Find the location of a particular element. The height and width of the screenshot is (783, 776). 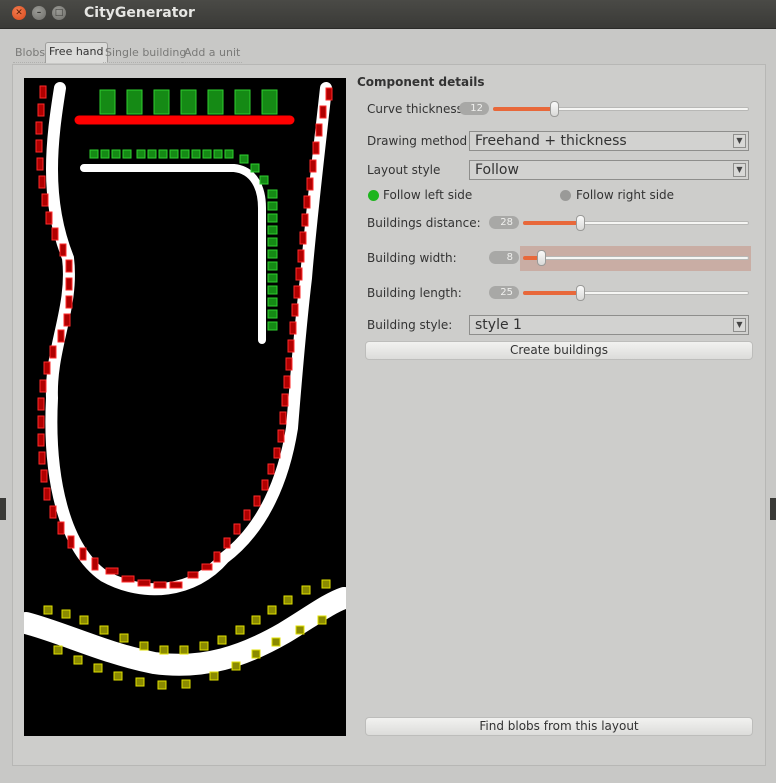

tab-add-a-unit: Add a unit is located at coordinates (212, 53).